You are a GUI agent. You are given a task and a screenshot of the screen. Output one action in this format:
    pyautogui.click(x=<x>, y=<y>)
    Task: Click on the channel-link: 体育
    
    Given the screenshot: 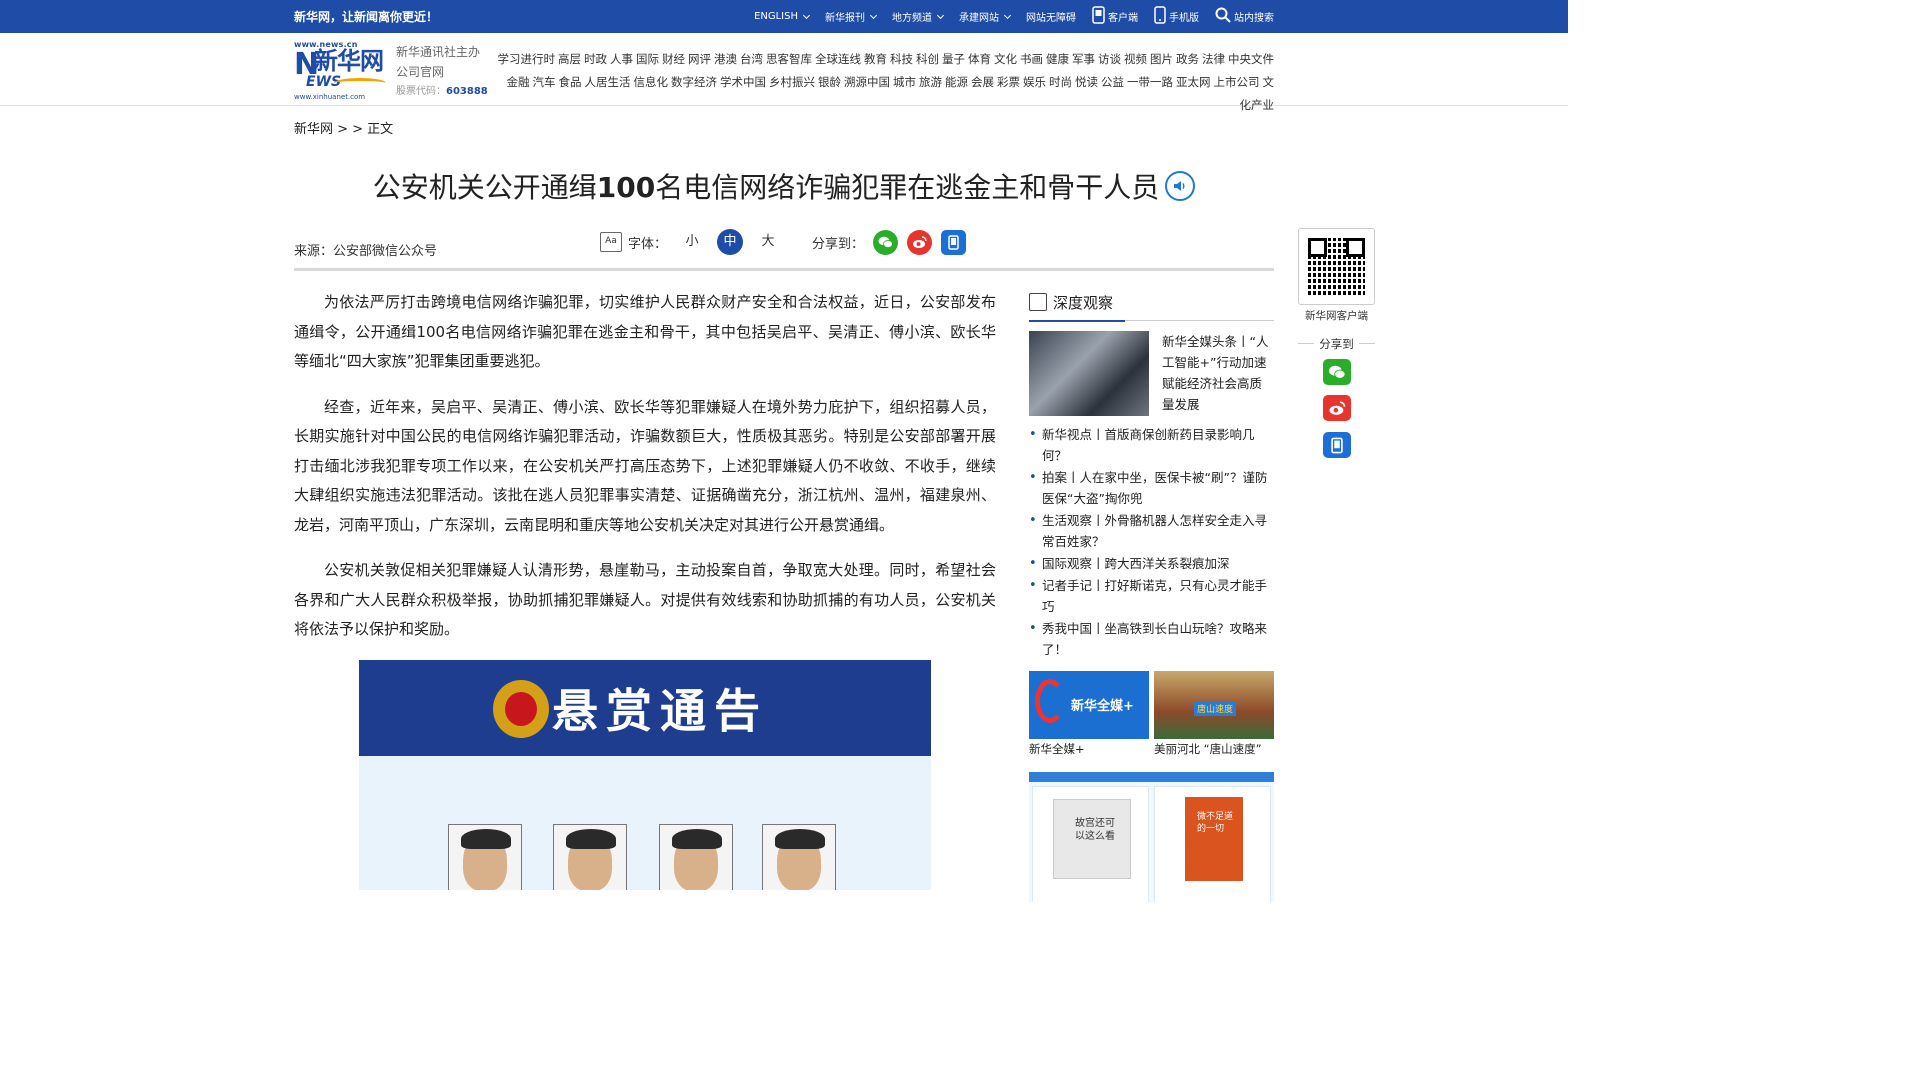 What is the action you would take?
    pyautogui.click(x=979, y=59)
    